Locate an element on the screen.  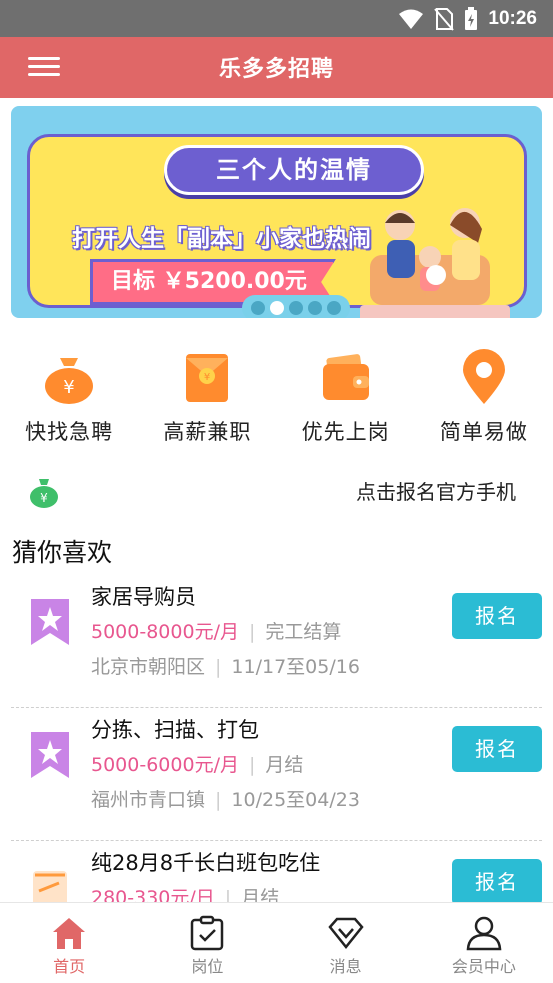
nav-item-home: 首页 is located at coordinates (69, 943).